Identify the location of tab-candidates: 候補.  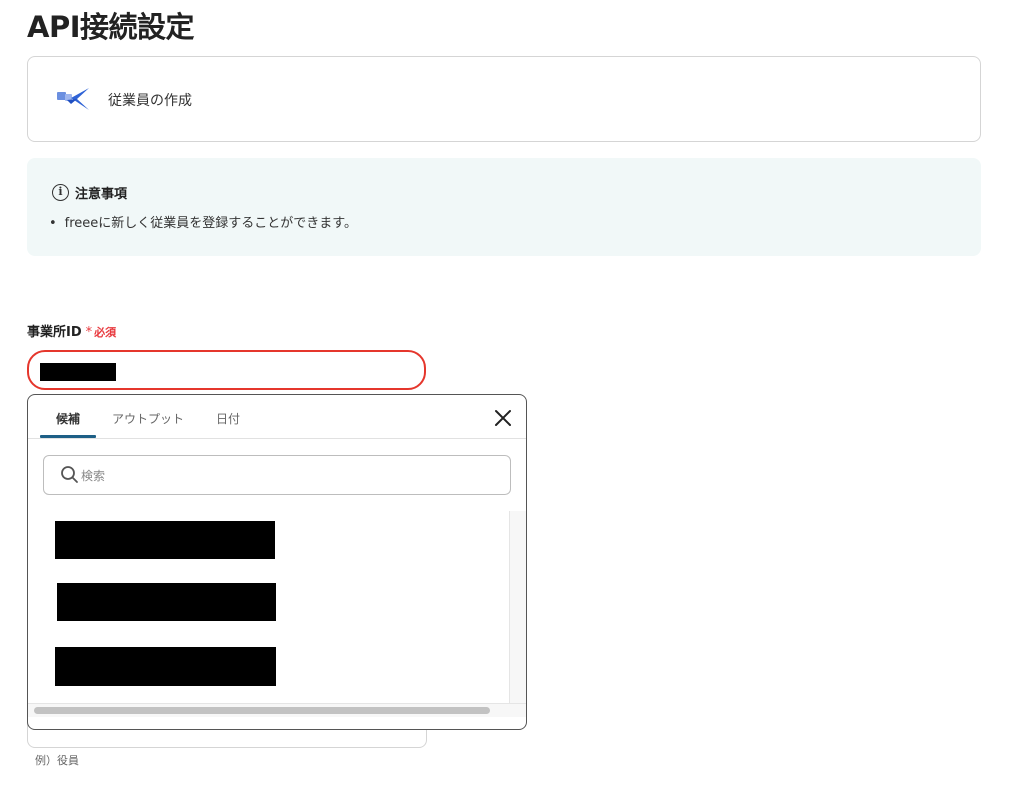
(68, 418).